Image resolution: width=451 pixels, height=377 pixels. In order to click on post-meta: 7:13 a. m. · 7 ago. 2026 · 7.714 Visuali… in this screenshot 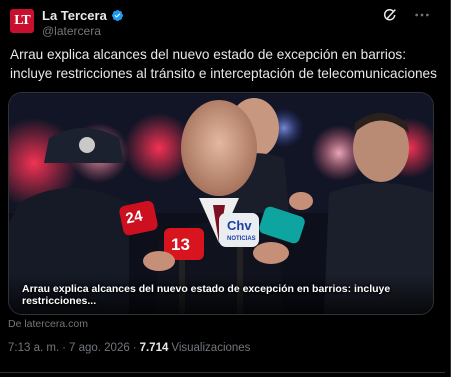, I will do `click(129, 348)`.